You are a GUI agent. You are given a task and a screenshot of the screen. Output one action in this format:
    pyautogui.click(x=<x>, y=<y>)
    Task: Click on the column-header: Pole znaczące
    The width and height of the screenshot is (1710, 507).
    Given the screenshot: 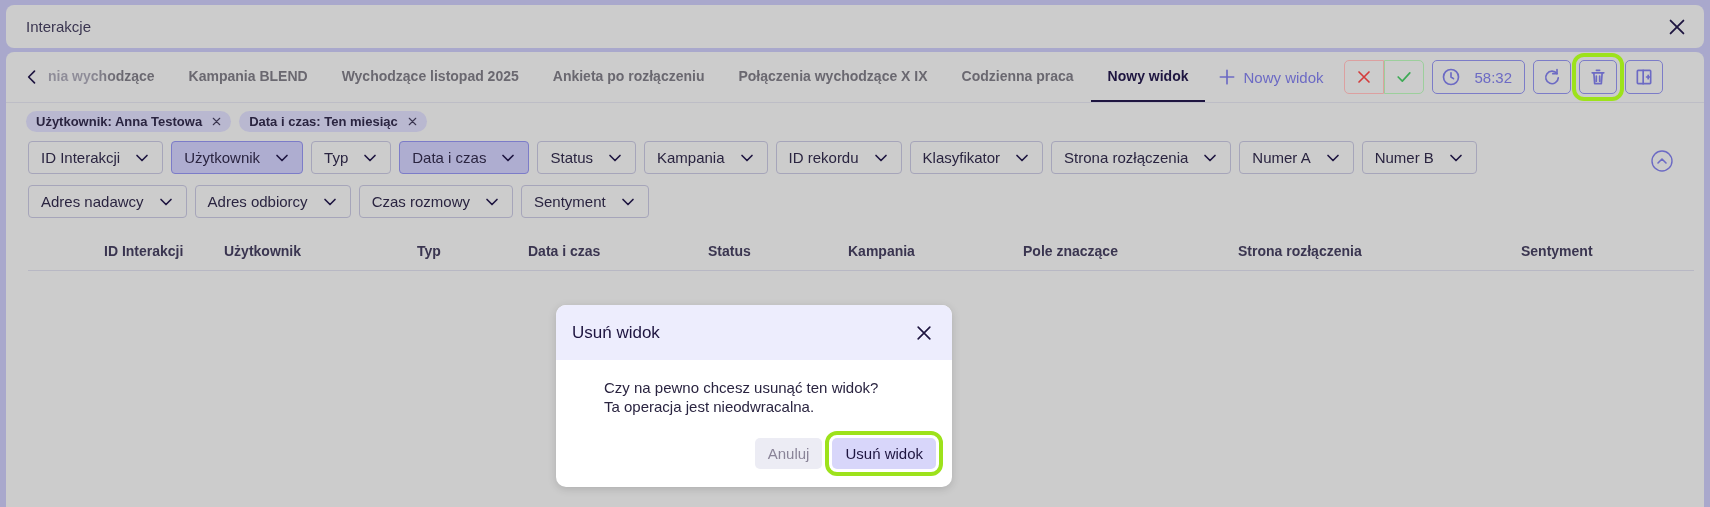 What is the action you would take?
    pyautogui.click(x=1071, y=251)
    